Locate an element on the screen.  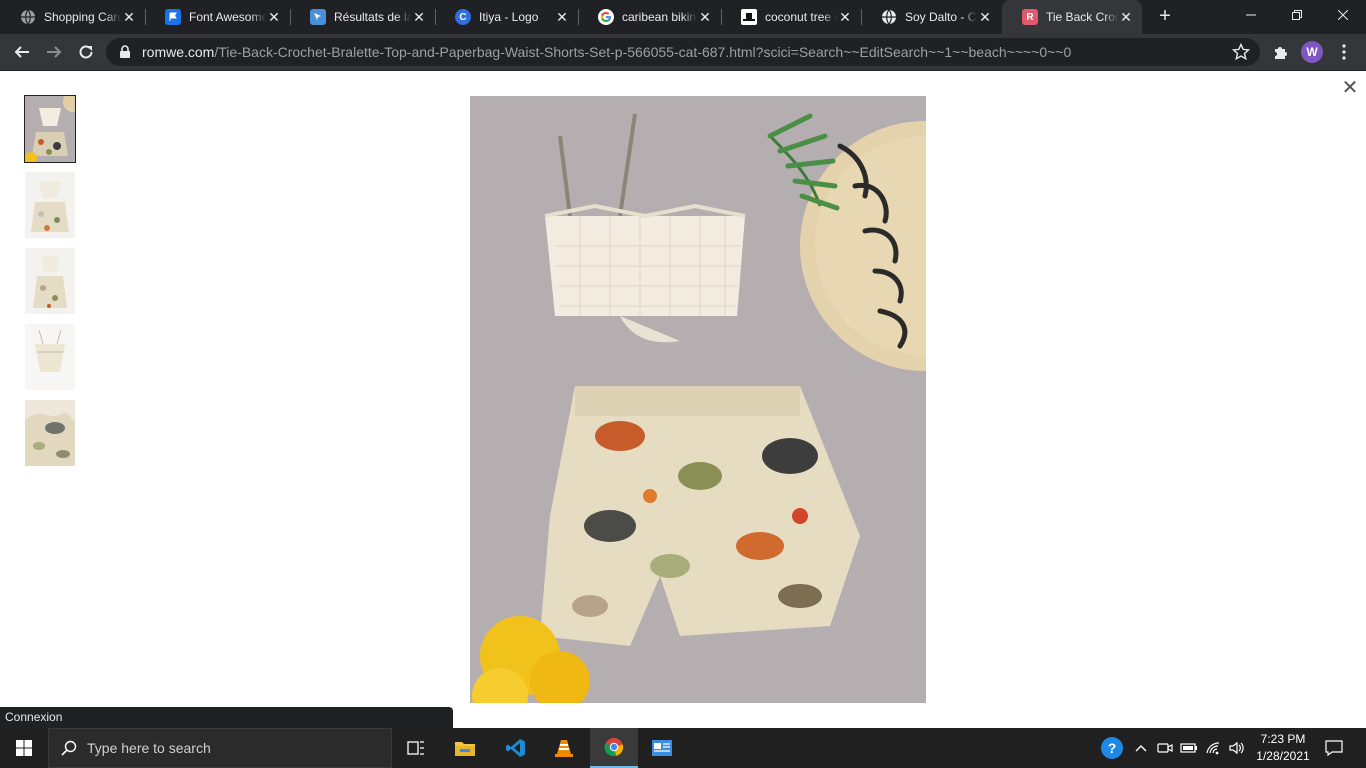
clock-date: 1/28/2021 is located at coordinates (1283, 756).